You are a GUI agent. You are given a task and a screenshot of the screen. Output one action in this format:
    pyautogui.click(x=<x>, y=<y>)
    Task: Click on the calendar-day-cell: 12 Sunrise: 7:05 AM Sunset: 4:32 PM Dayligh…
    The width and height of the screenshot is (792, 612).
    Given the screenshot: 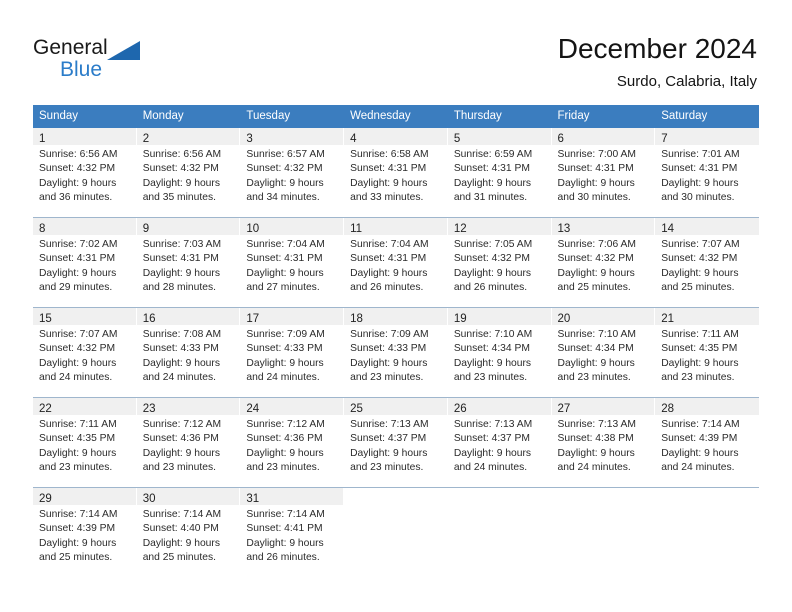 What is the action you would take?
    pyautogui.click(x=499, y=262)
    